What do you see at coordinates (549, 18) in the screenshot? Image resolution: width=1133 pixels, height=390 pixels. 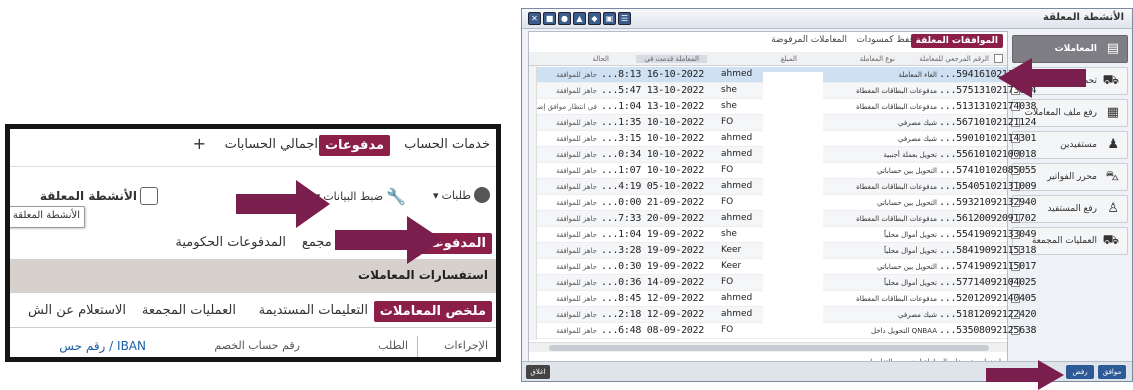 I see `toolbar-icon-1: ■` at bounding box center [549, 18].